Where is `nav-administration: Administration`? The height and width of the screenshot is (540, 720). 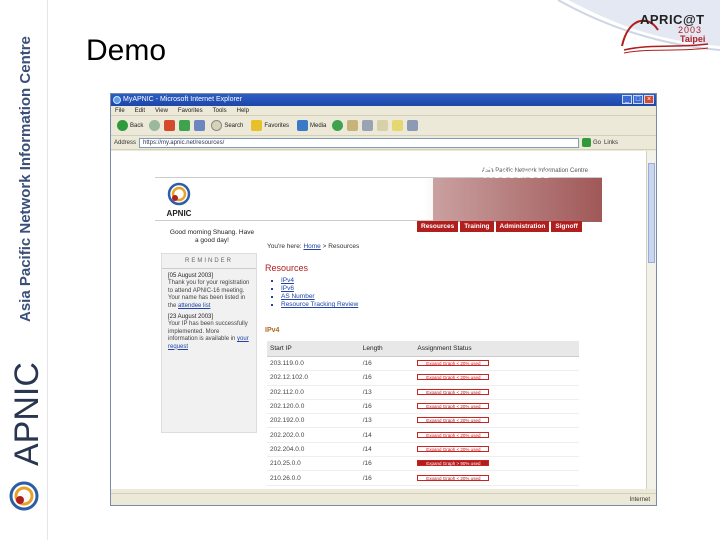
nav-administration: Administration is located at coordinates (522, 226).